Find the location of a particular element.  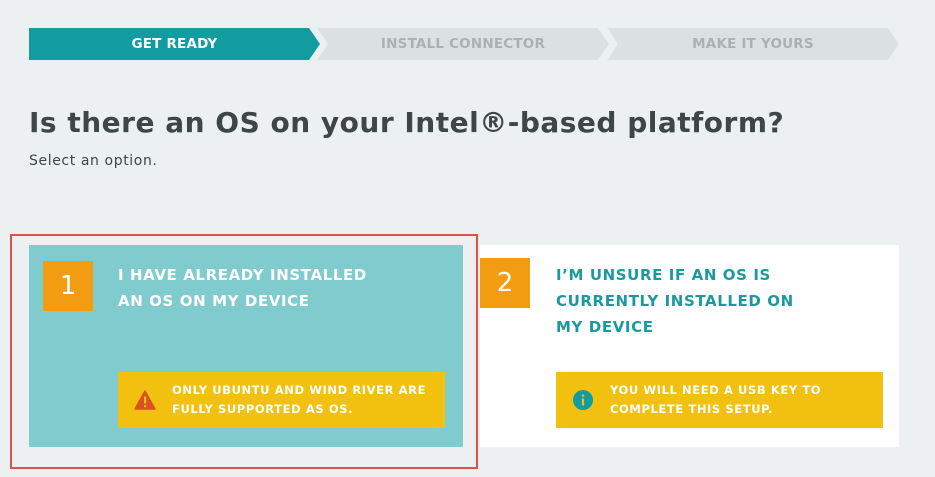

step-label: MAKE IT YOURS is located at coordinates (753, 44).